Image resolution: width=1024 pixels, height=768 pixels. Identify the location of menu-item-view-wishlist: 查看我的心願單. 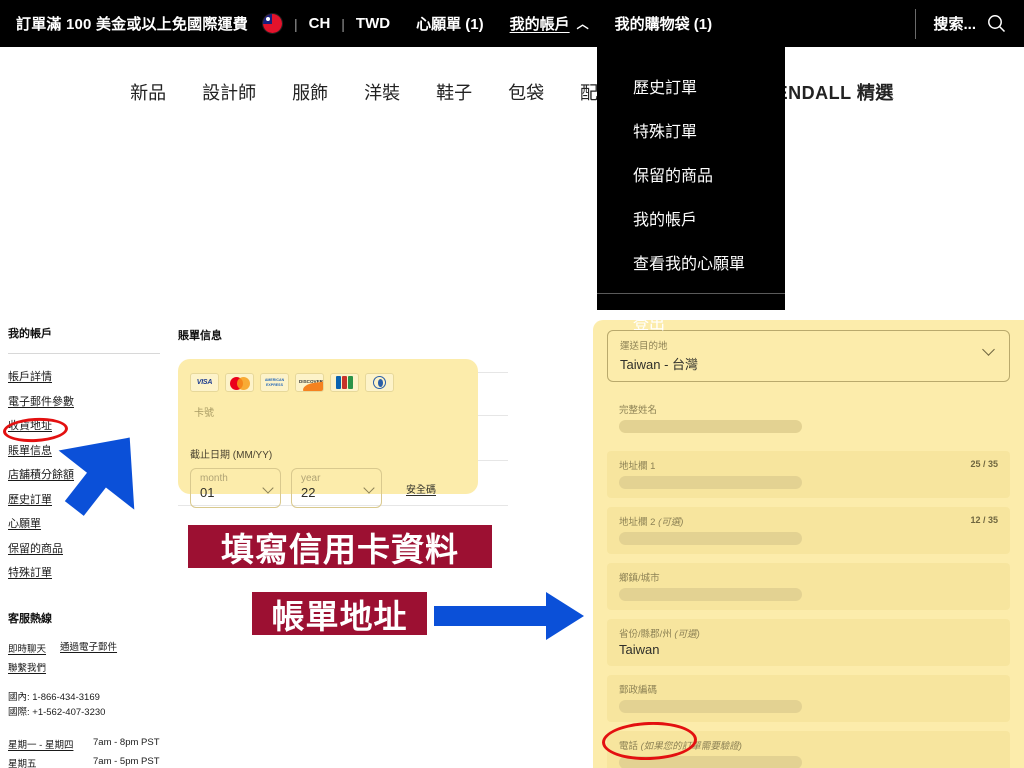
(691, 262).